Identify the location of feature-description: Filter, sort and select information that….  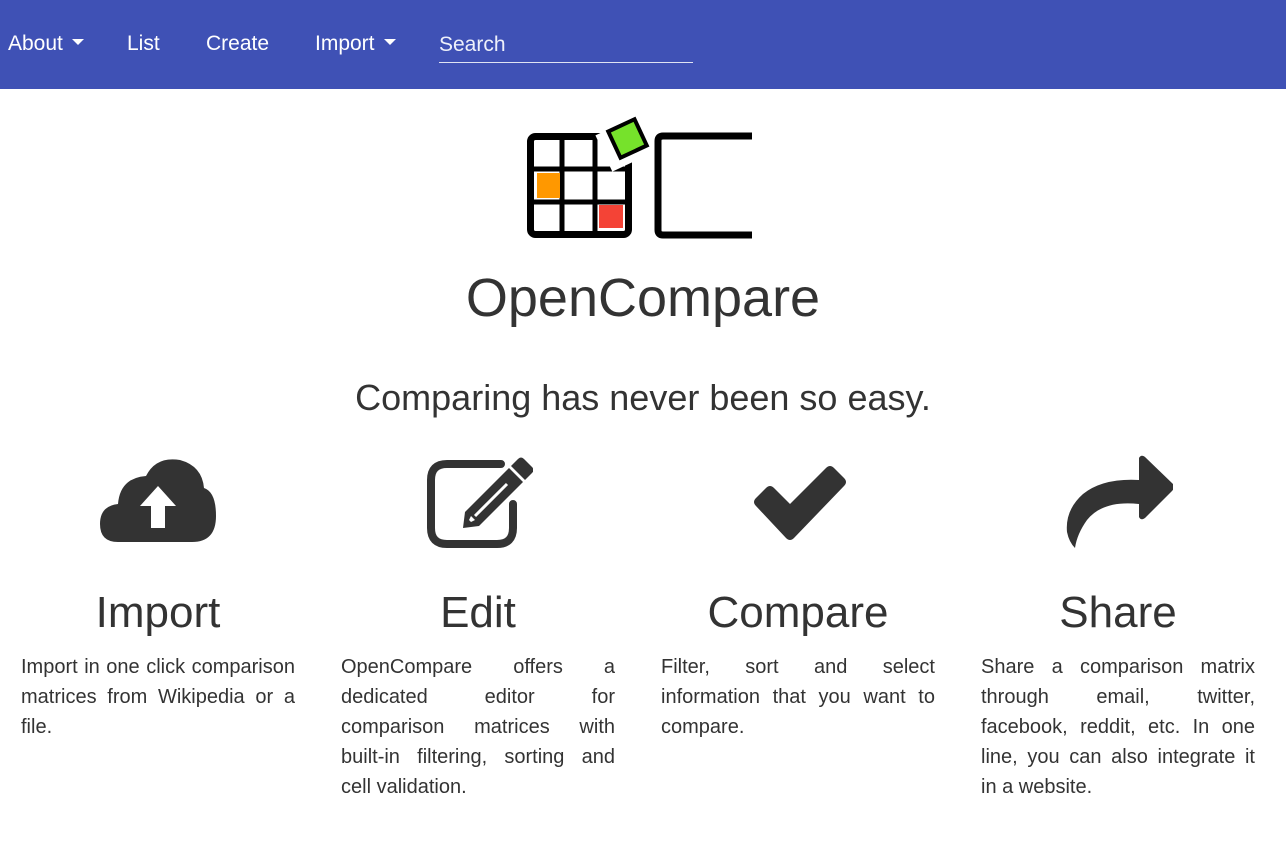
(798, 697).